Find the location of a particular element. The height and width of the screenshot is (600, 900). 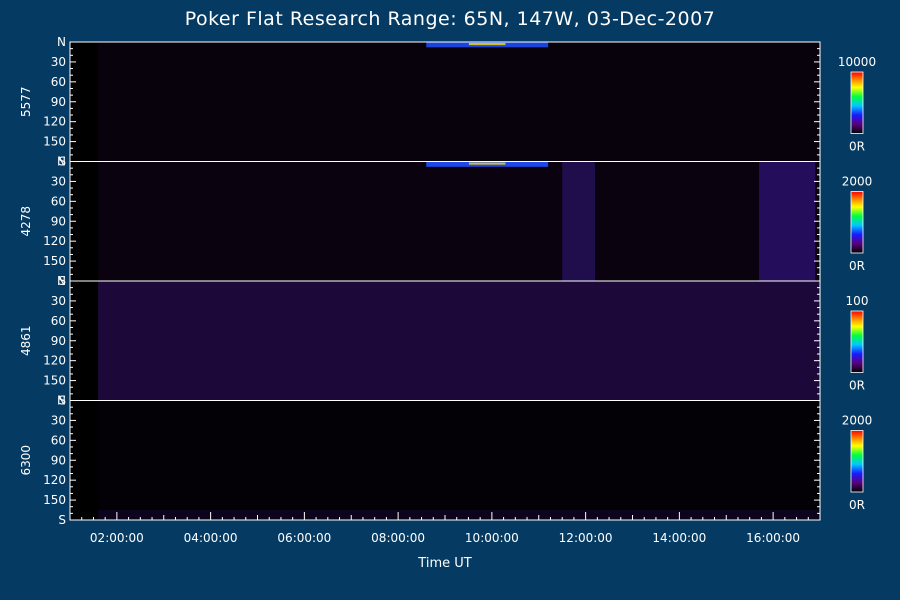

y-tick-label-4278-90: 90 is located at coordinates (58, 221).